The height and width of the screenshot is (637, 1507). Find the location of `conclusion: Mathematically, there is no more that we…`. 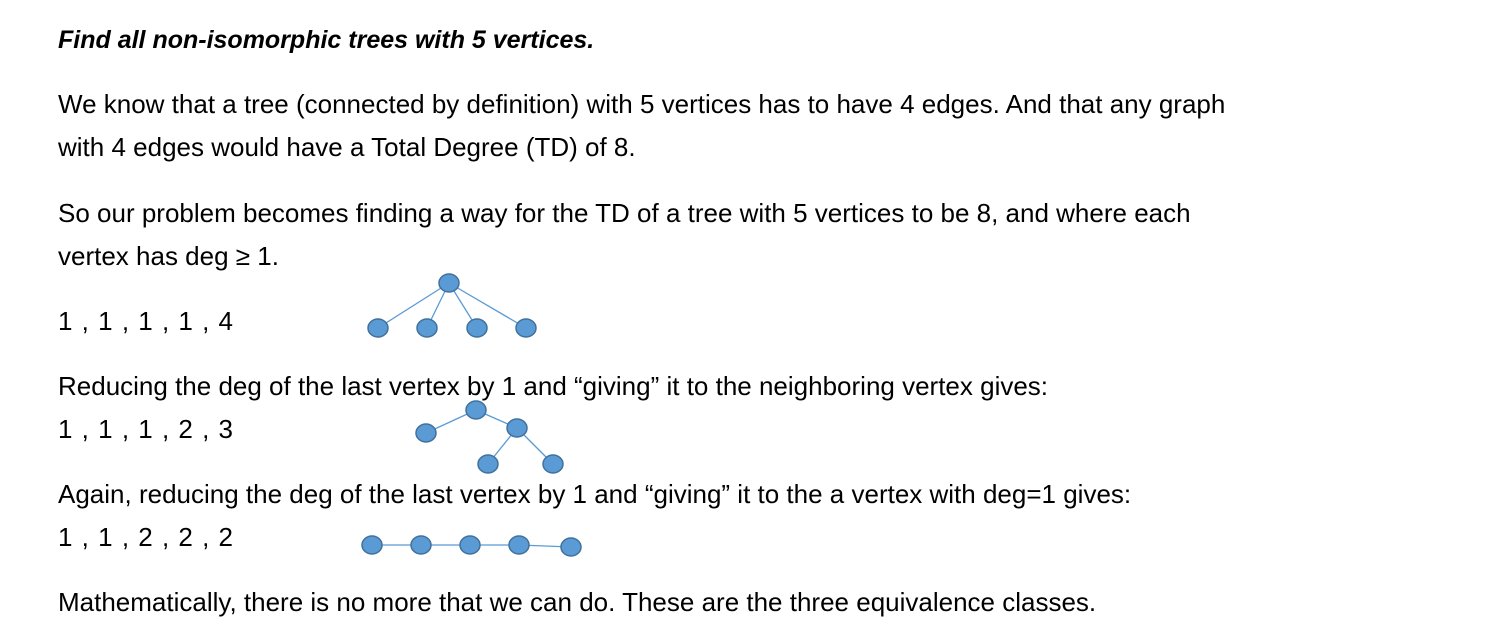

conclusion: Mathematically, there is no more that we… is located at coordinates (577, 602).